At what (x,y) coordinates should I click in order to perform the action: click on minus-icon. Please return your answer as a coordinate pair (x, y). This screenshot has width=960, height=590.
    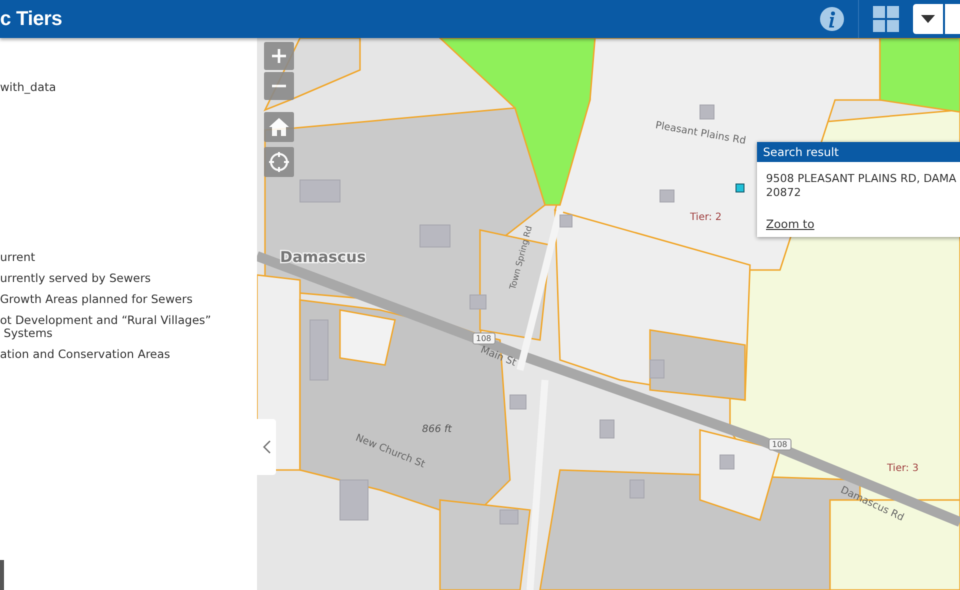
    Looking at the image, I should click on (279, 86).